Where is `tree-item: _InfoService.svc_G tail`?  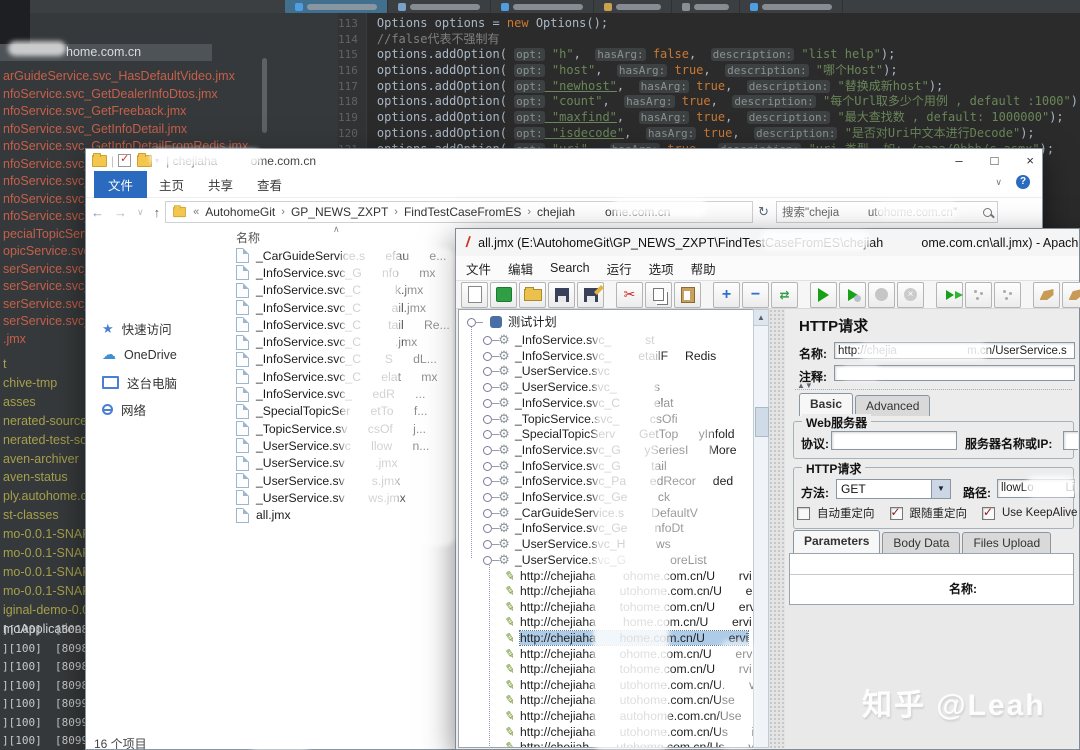 tree-item: _InfoService.svc_G tail is located at coordinates (606, 466).